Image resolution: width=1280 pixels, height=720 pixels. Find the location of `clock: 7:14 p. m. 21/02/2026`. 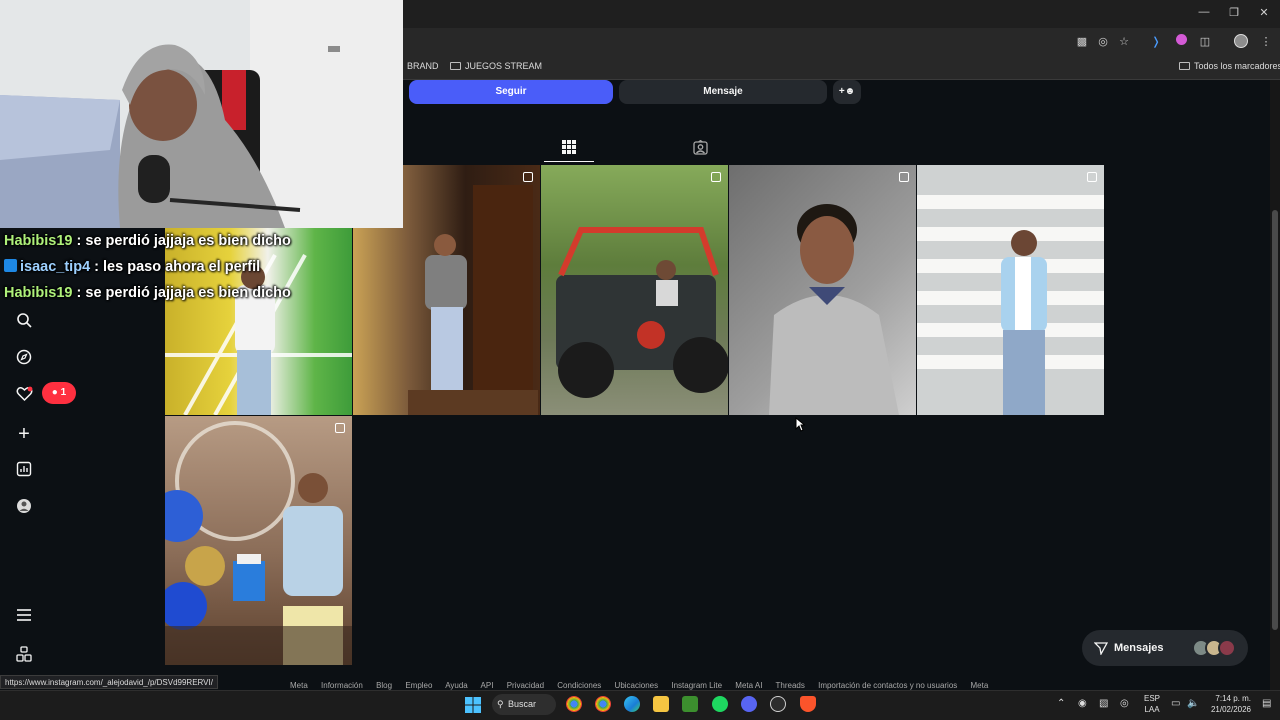

clock: 7:14 p. m. 21/02/2026 is located at coordinates (1229, 704).